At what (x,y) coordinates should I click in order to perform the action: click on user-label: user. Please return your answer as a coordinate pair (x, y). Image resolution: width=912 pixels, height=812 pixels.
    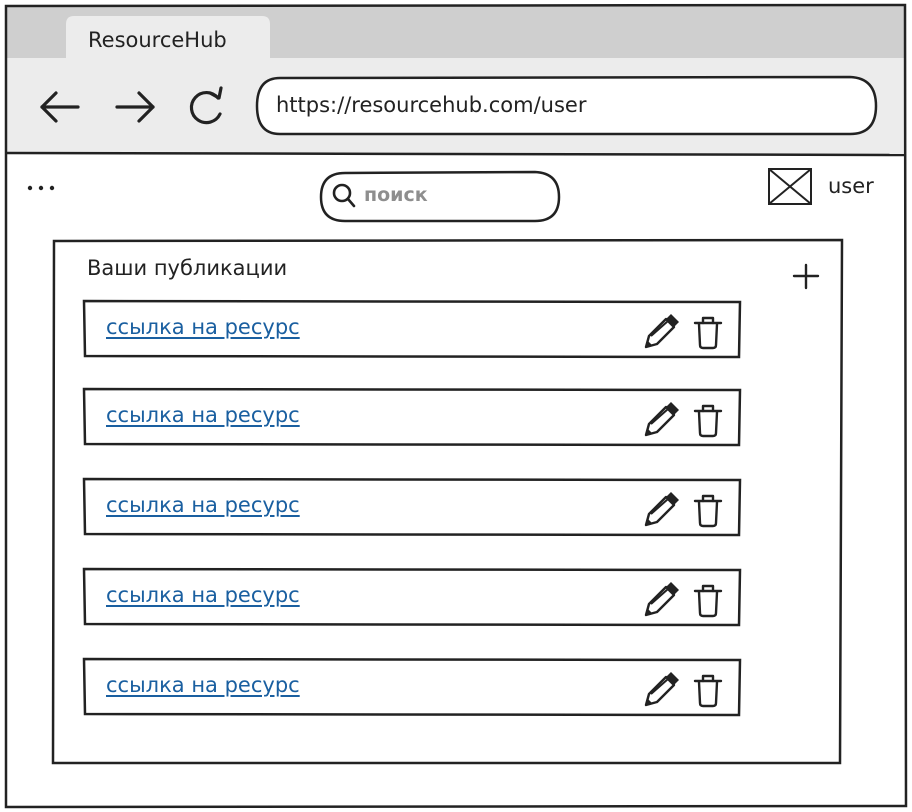
    Looking at the image, I should click on (851, 186).